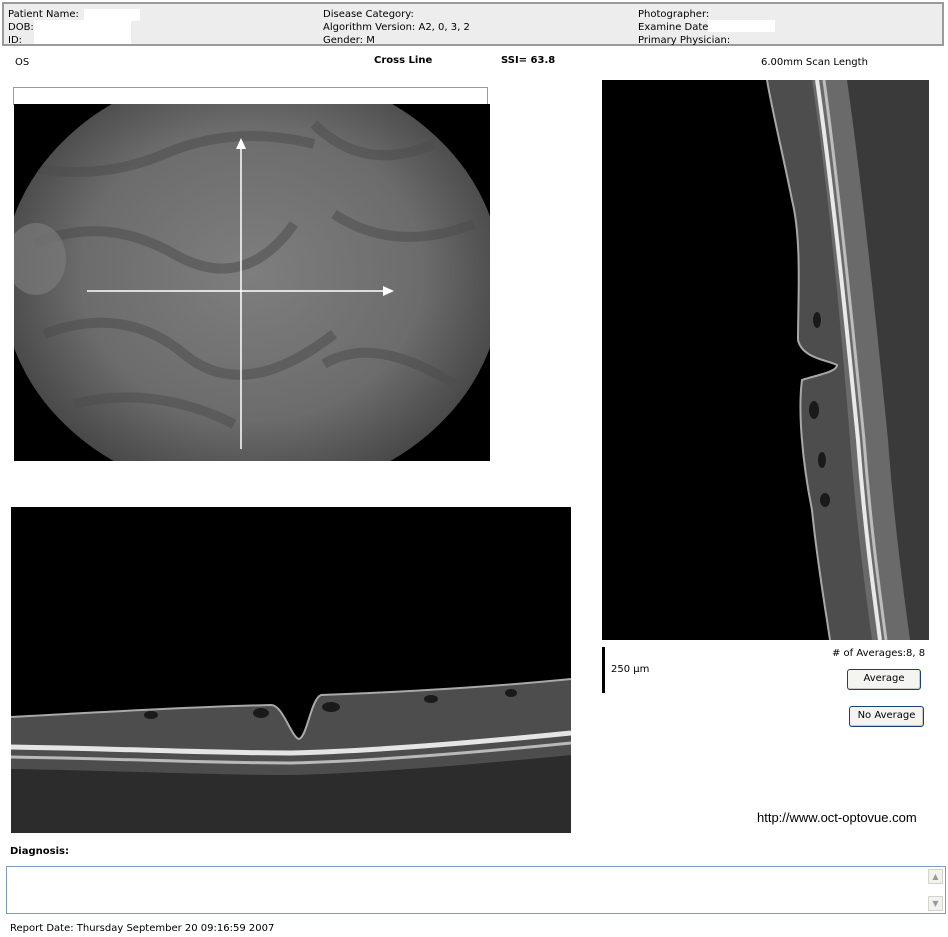 This screenshot has width=948, height=937. I want to click on algorithm-version: Algorithm Version: A2, 0, 3, 2, so click(396, 27).